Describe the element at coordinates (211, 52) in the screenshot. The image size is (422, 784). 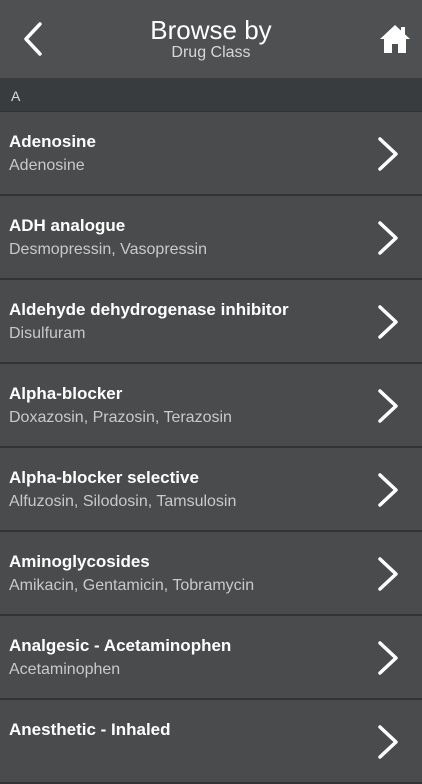
I see `page-subtitle: Drug Class` at that location.